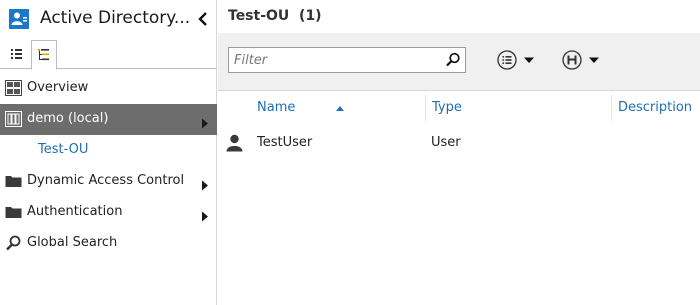 This screenshot has height=305, width=700. I want to click on tree-view-icon, so click(43, 55).